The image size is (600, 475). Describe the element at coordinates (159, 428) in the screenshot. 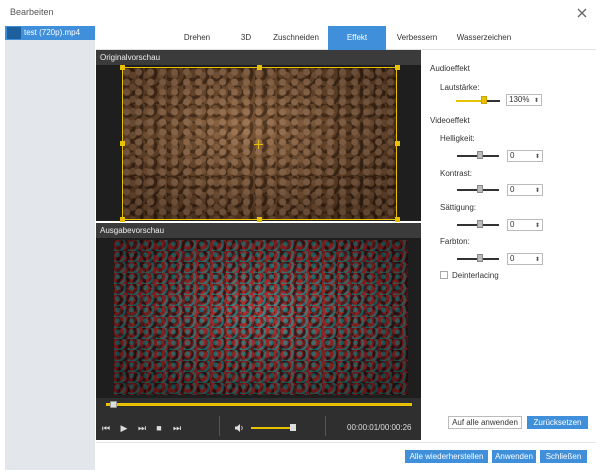

I see `stop-icon: ■` at that location.